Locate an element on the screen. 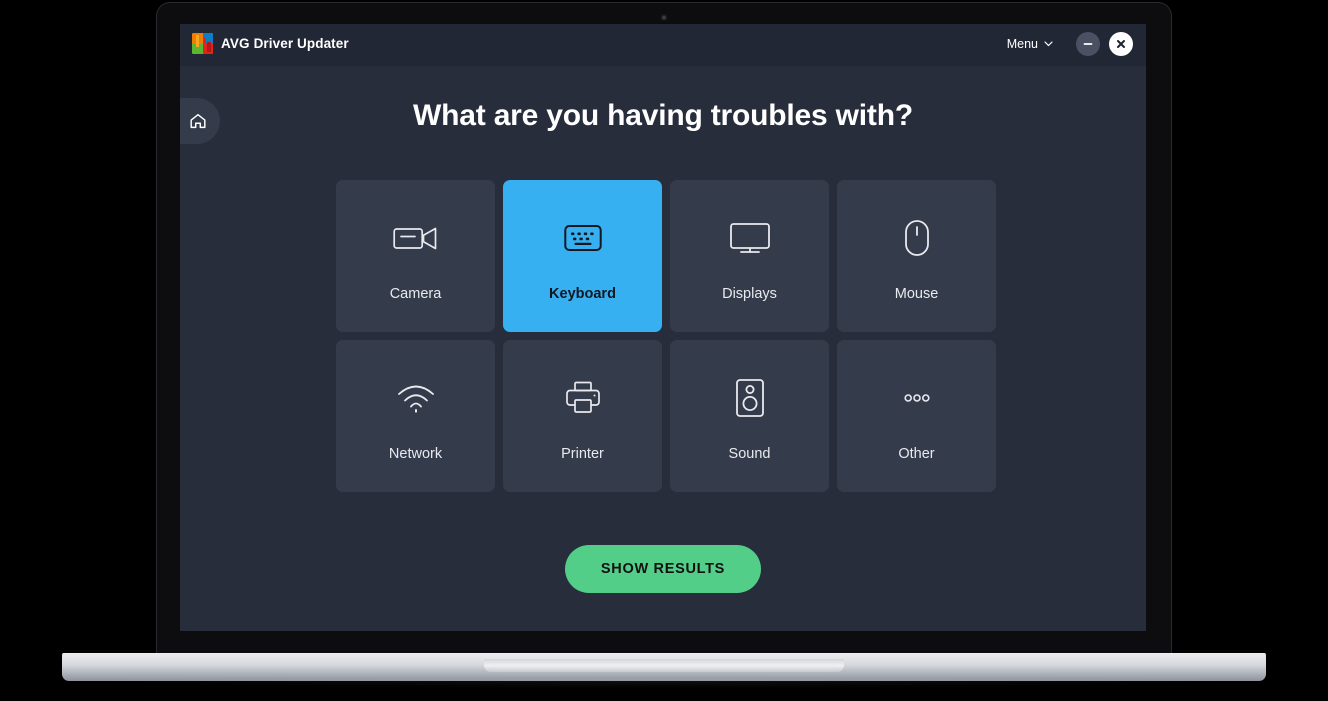 Image resolution: width=1328 pixels, height=701 pixels. close-button is located at coordinates (1121, 44).